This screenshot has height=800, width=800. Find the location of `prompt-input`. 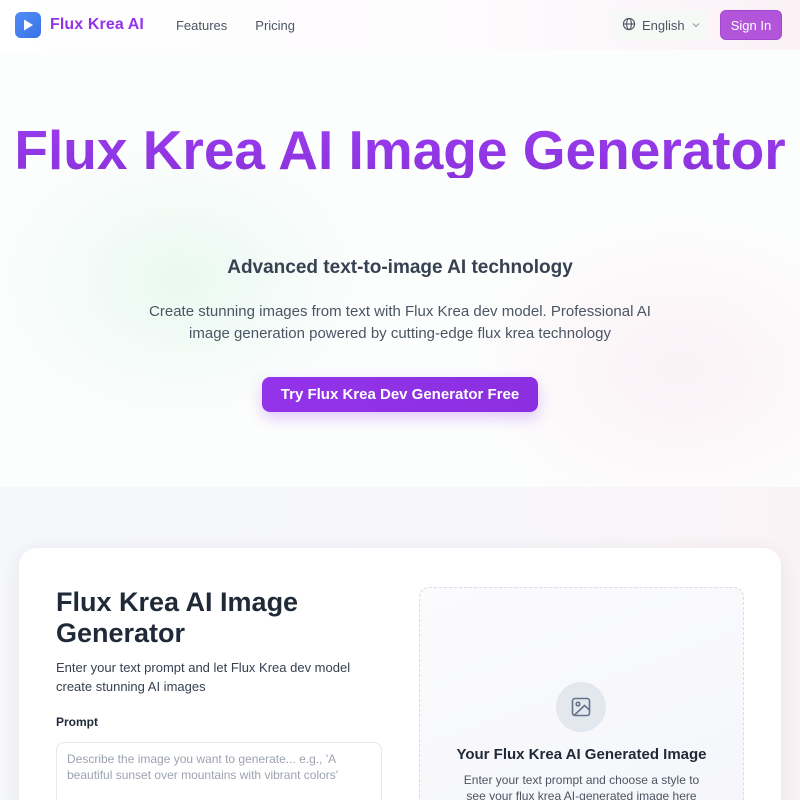

prompt-input is located at coordinates (219, 771).